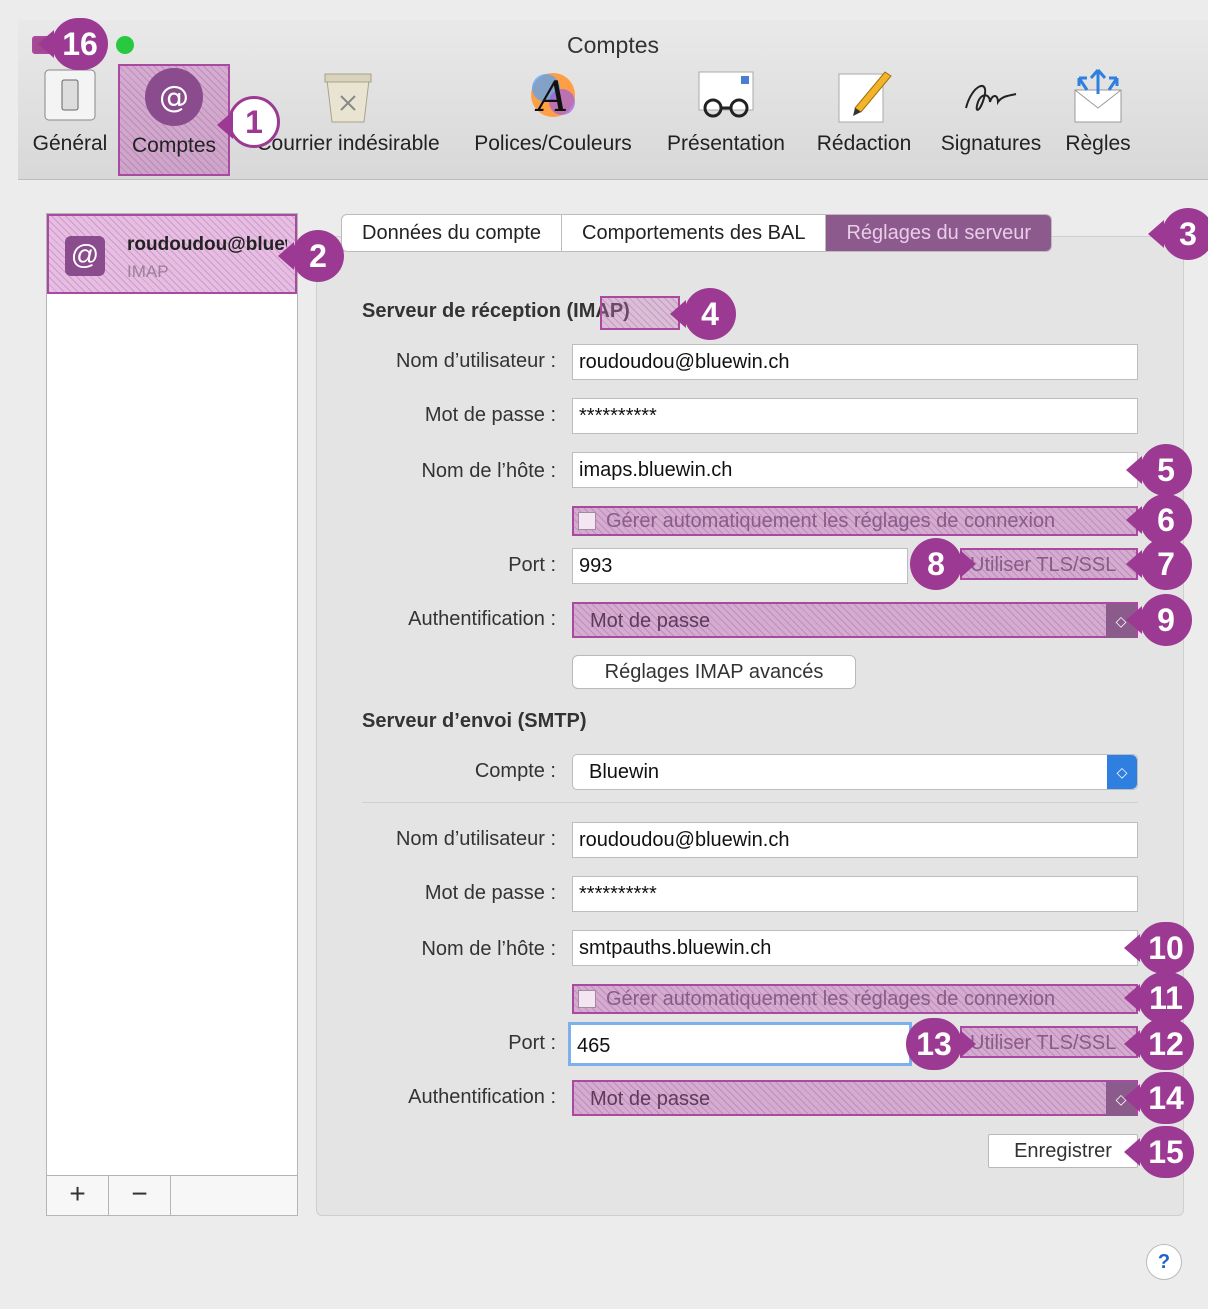 The height and width of the screenshot is (1309, 1208). What do you see at coordinates (1049, 1042) in the screenshot?
I see `outgoing-tls-checkbox: Utiliser TLS/SSL` at bounding box center [1049, 1042].